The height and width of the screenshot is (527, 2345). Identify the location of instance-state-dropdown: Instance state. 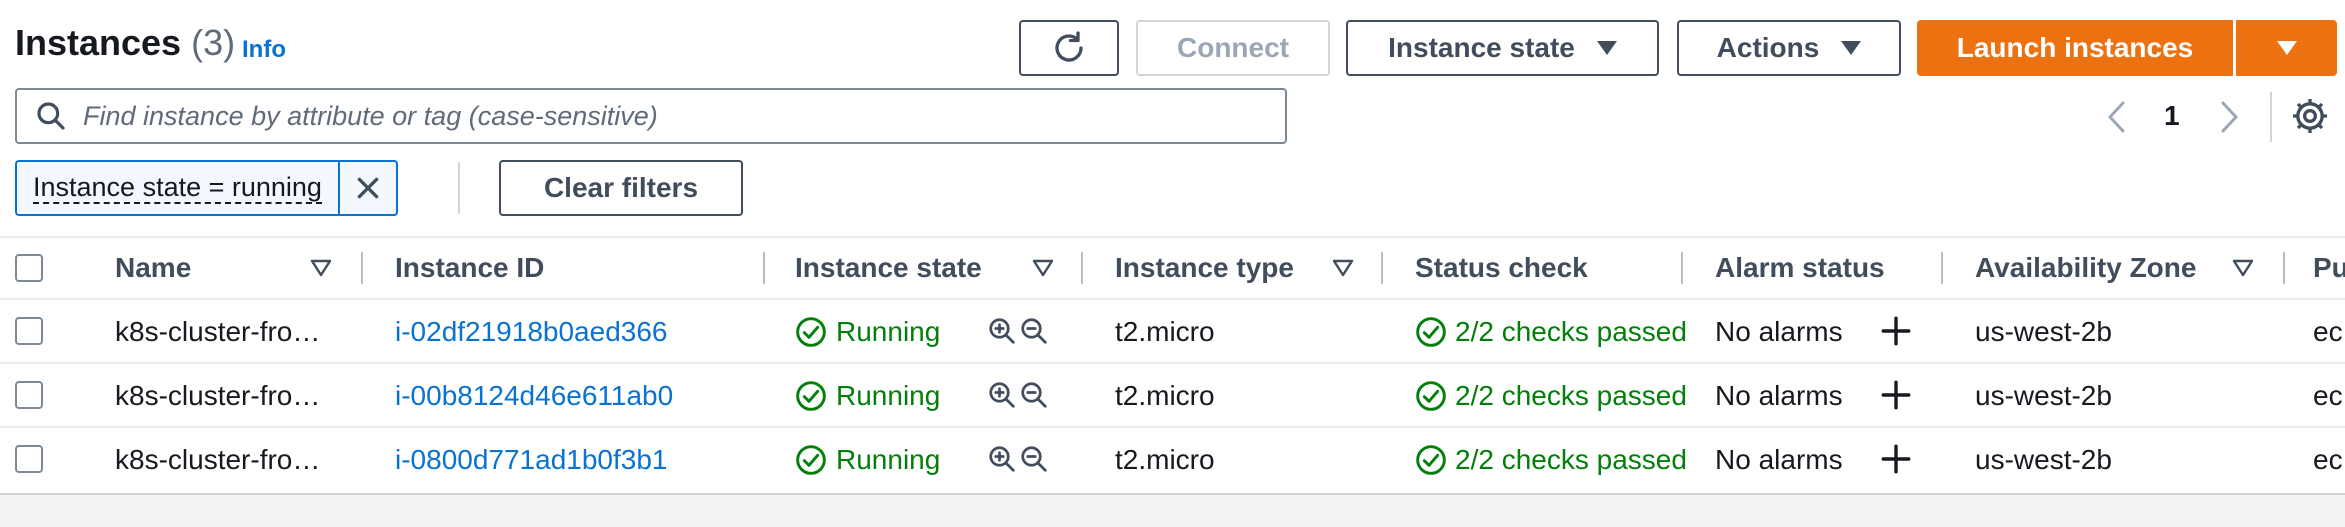
(1502, 48).